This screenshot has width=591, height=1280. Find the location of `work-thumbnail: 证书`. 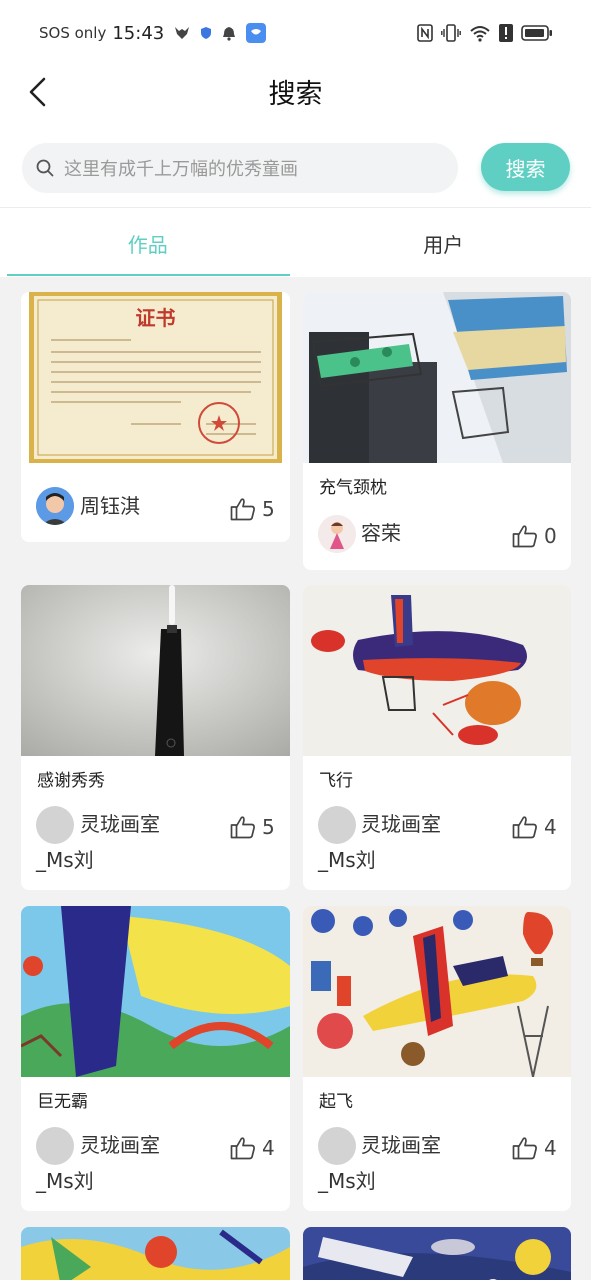

work-thumbnail: 证书 is located at coordinates (155, 377).